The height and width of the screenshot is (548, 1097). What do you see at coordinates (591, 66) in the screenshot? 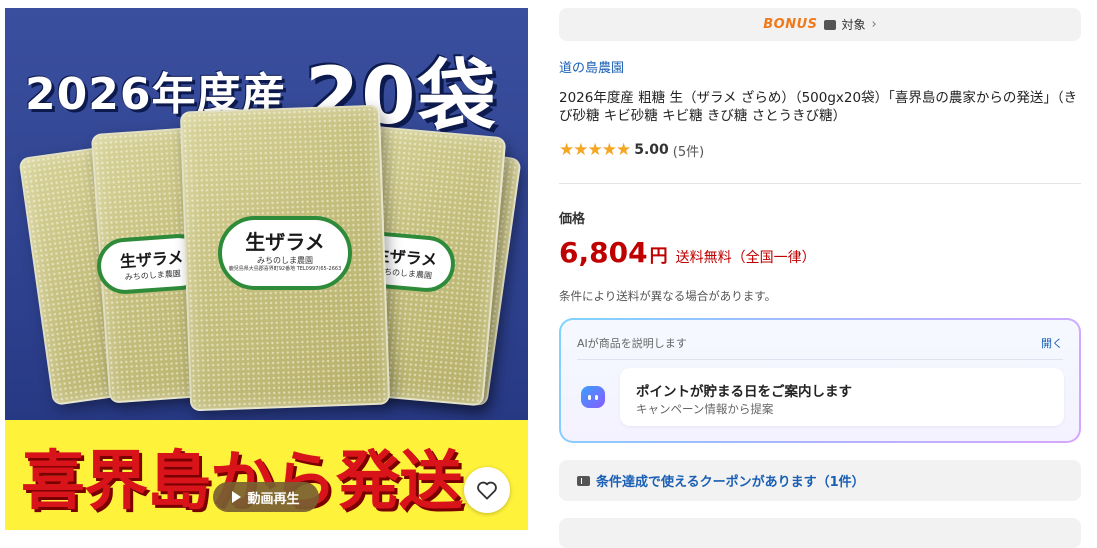
I see `store-name-link: 道の島農園` at bounding box center [591, 66].